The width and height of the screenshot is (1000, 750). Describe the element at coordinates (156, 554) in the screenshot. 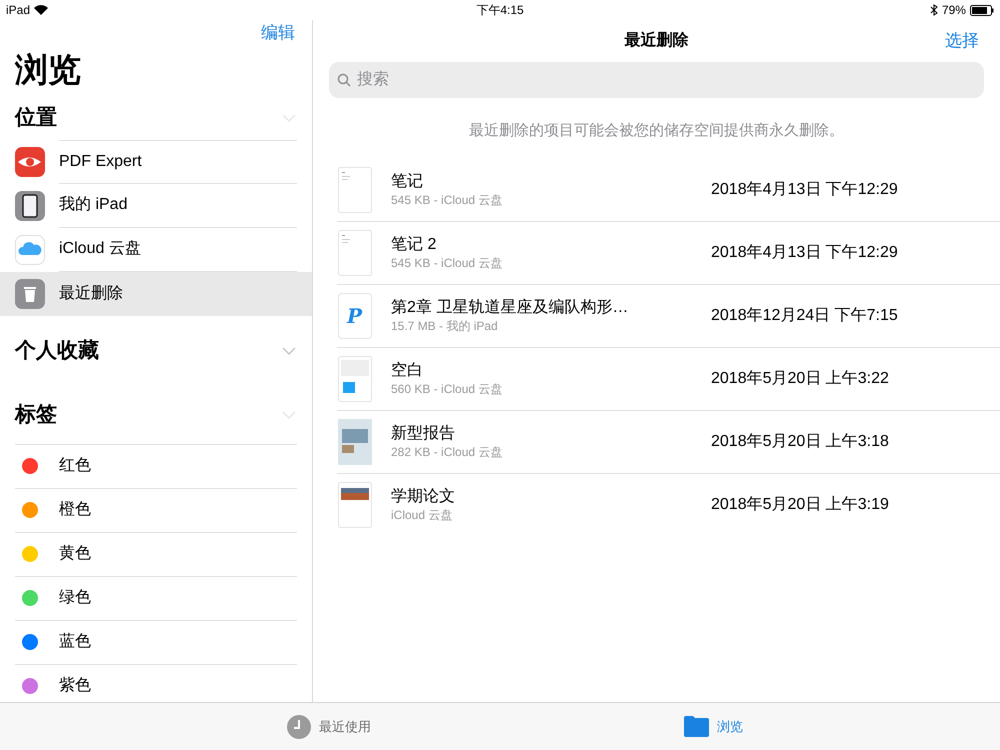

I see `tag-item: 黄色` at that location.